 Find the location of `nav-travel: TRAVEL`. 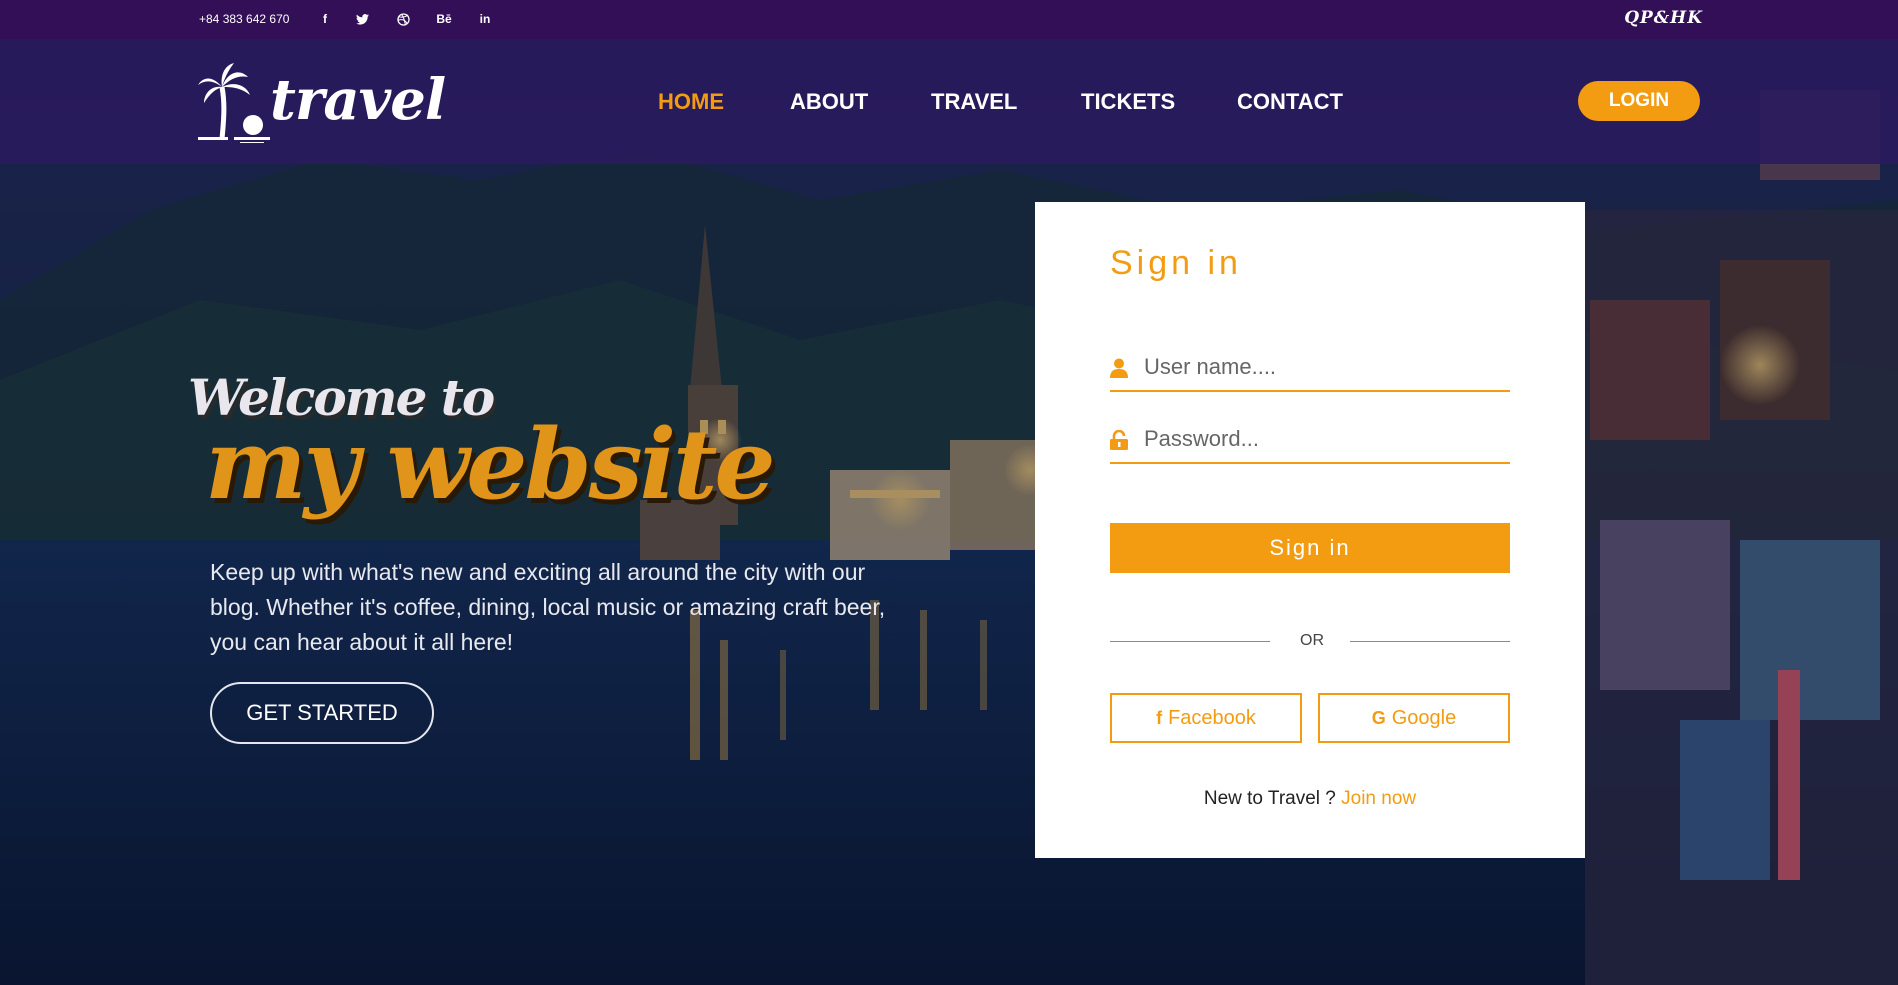

nav-travel: TRAVEL is located at coordinates (974, 102).